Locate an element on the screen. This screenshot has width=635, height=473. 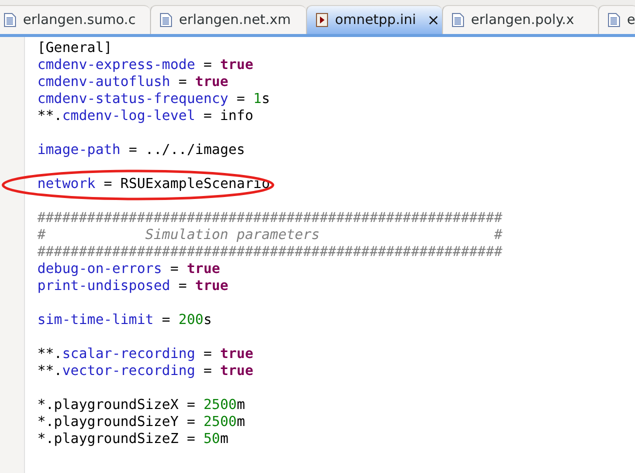
code-line: **.cmdenv-log-level = info is located at coordinates (145, 116).